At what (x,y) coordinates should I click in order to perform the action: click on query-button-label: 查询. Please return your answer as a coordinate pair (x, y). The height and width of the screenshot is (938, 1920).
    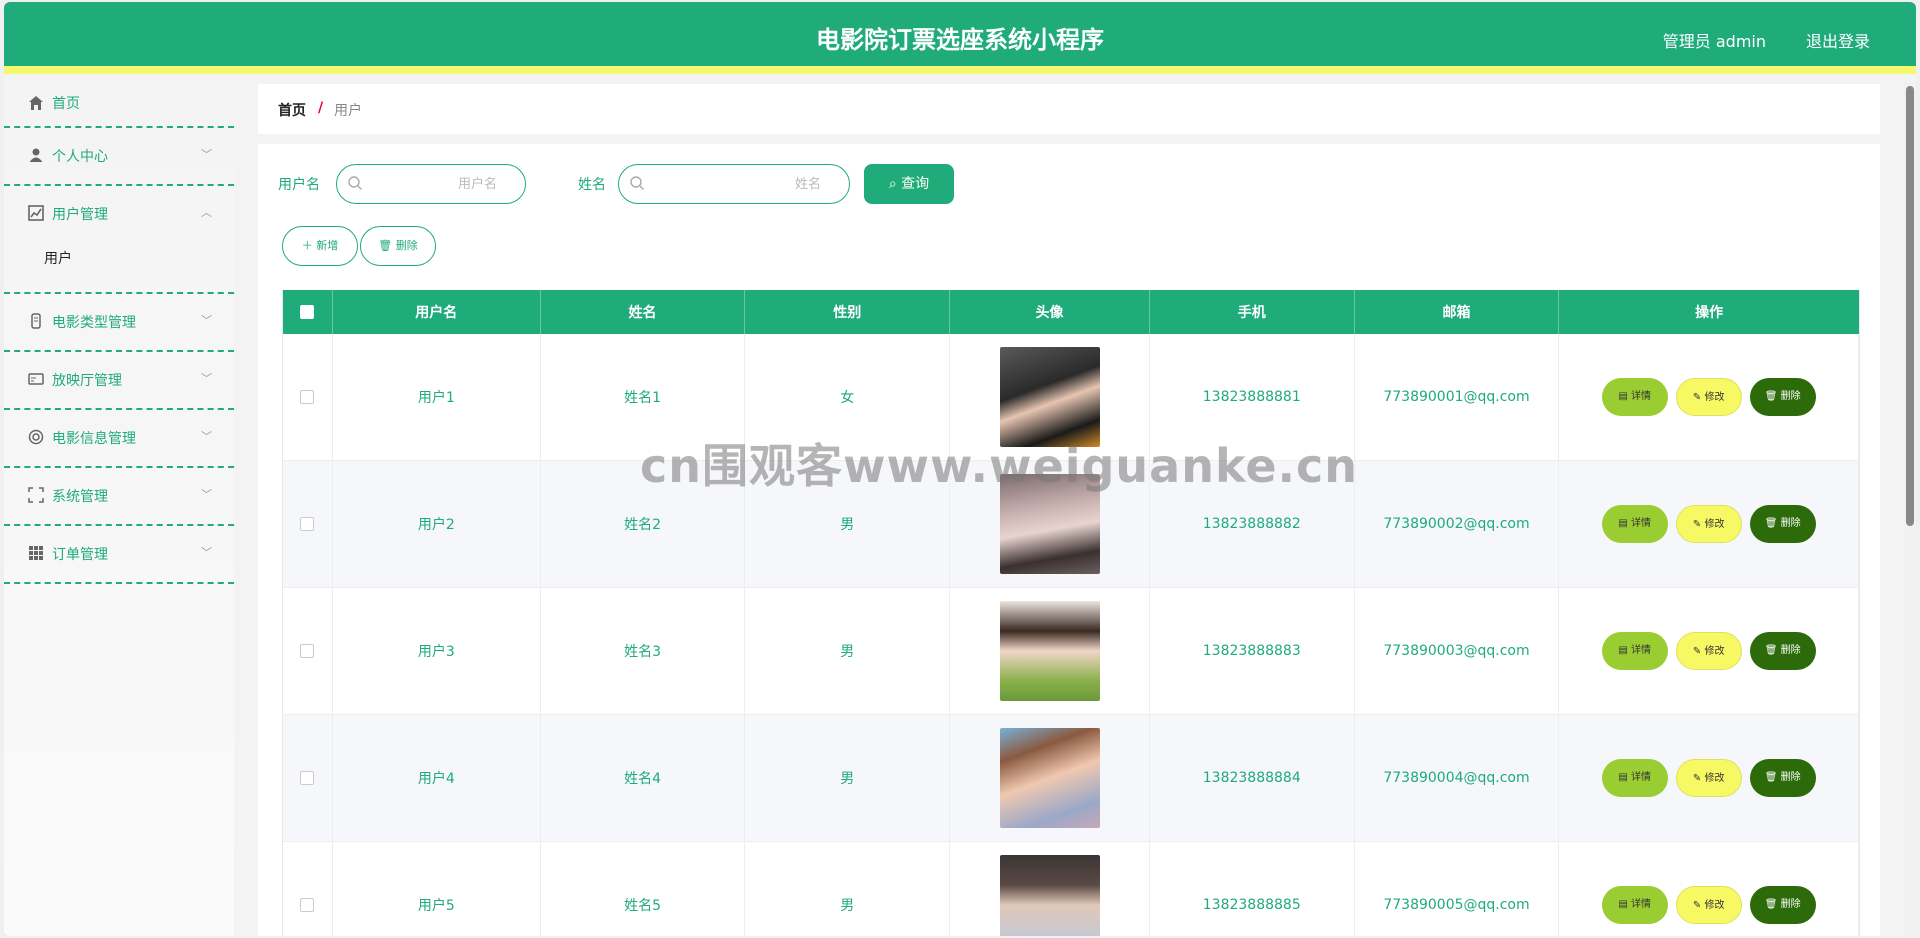
    Looking at the image, I should click on (915, 184).